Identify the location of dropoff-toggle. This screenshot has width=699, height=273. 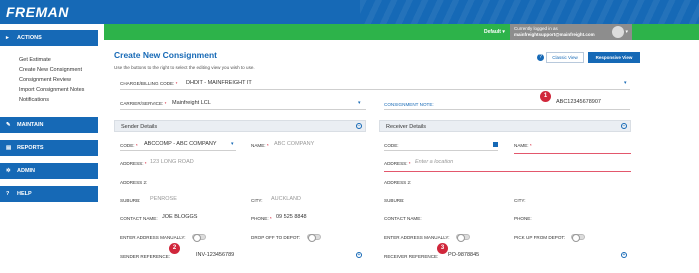
(314, 238).